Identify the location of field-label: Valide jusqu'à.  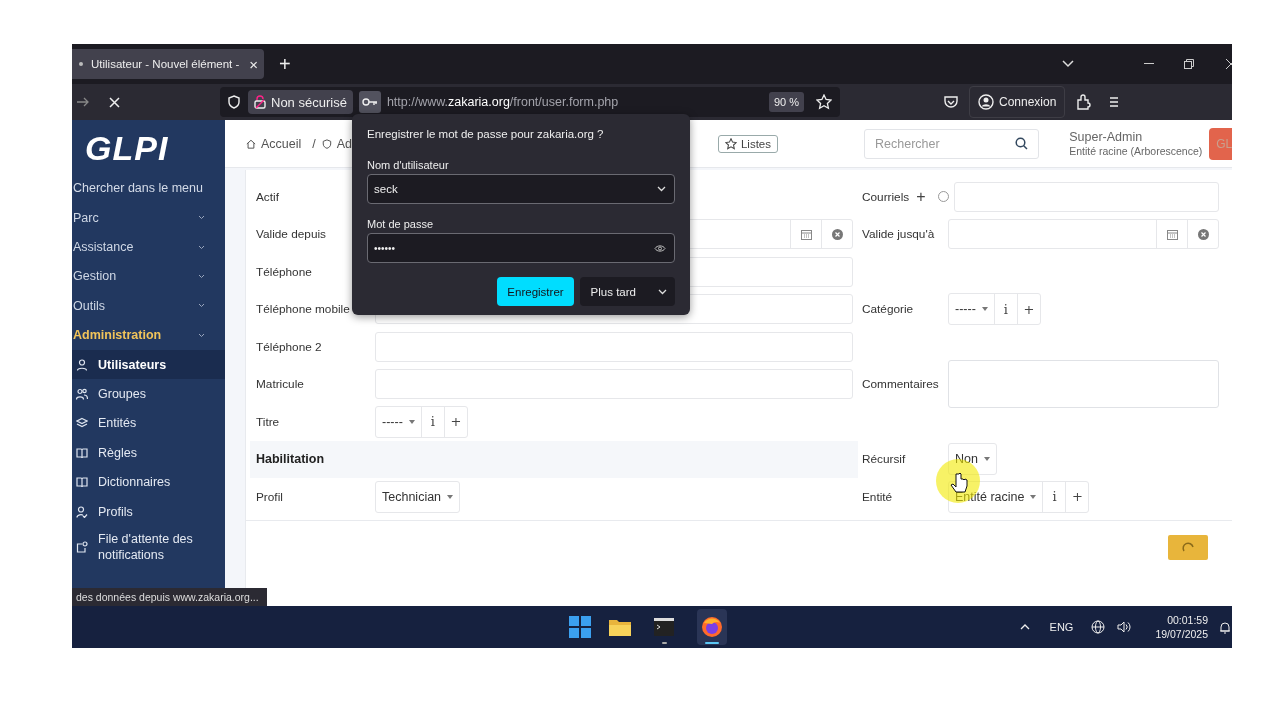
(898, 234).